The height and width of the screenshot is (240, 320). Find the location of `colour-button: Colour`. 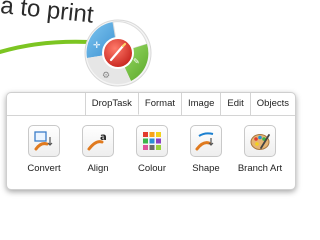

colour-button: Colour is located at coordinates (152, 149).